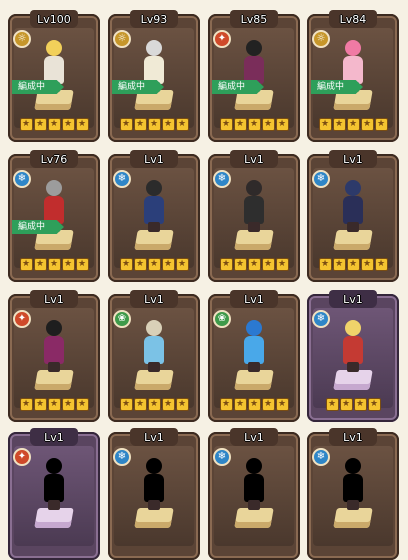  Describe the element at coordinates (353, 76) in the screenshot. I see `character-card: Lv84 ☼ 編成中 ★ ★ ★ ★ ★` at that location.